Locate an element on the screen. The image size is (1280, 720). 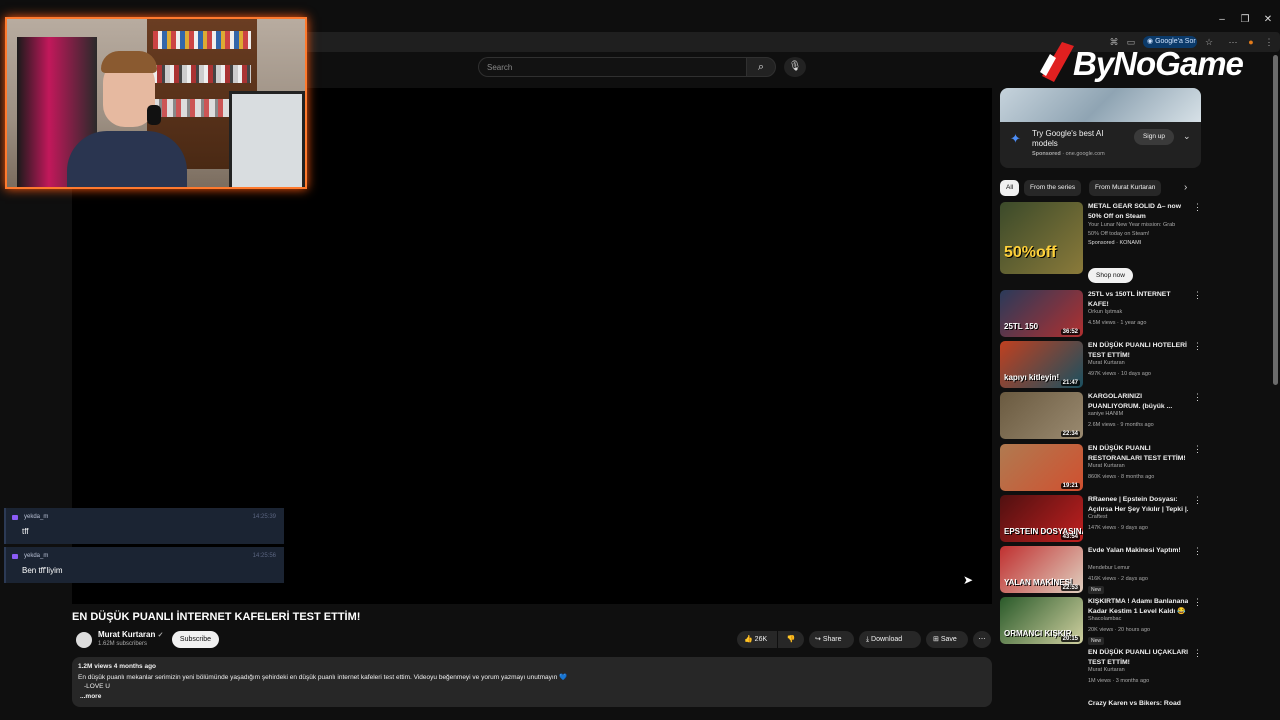
microphone is located at coordinates (154, 115).